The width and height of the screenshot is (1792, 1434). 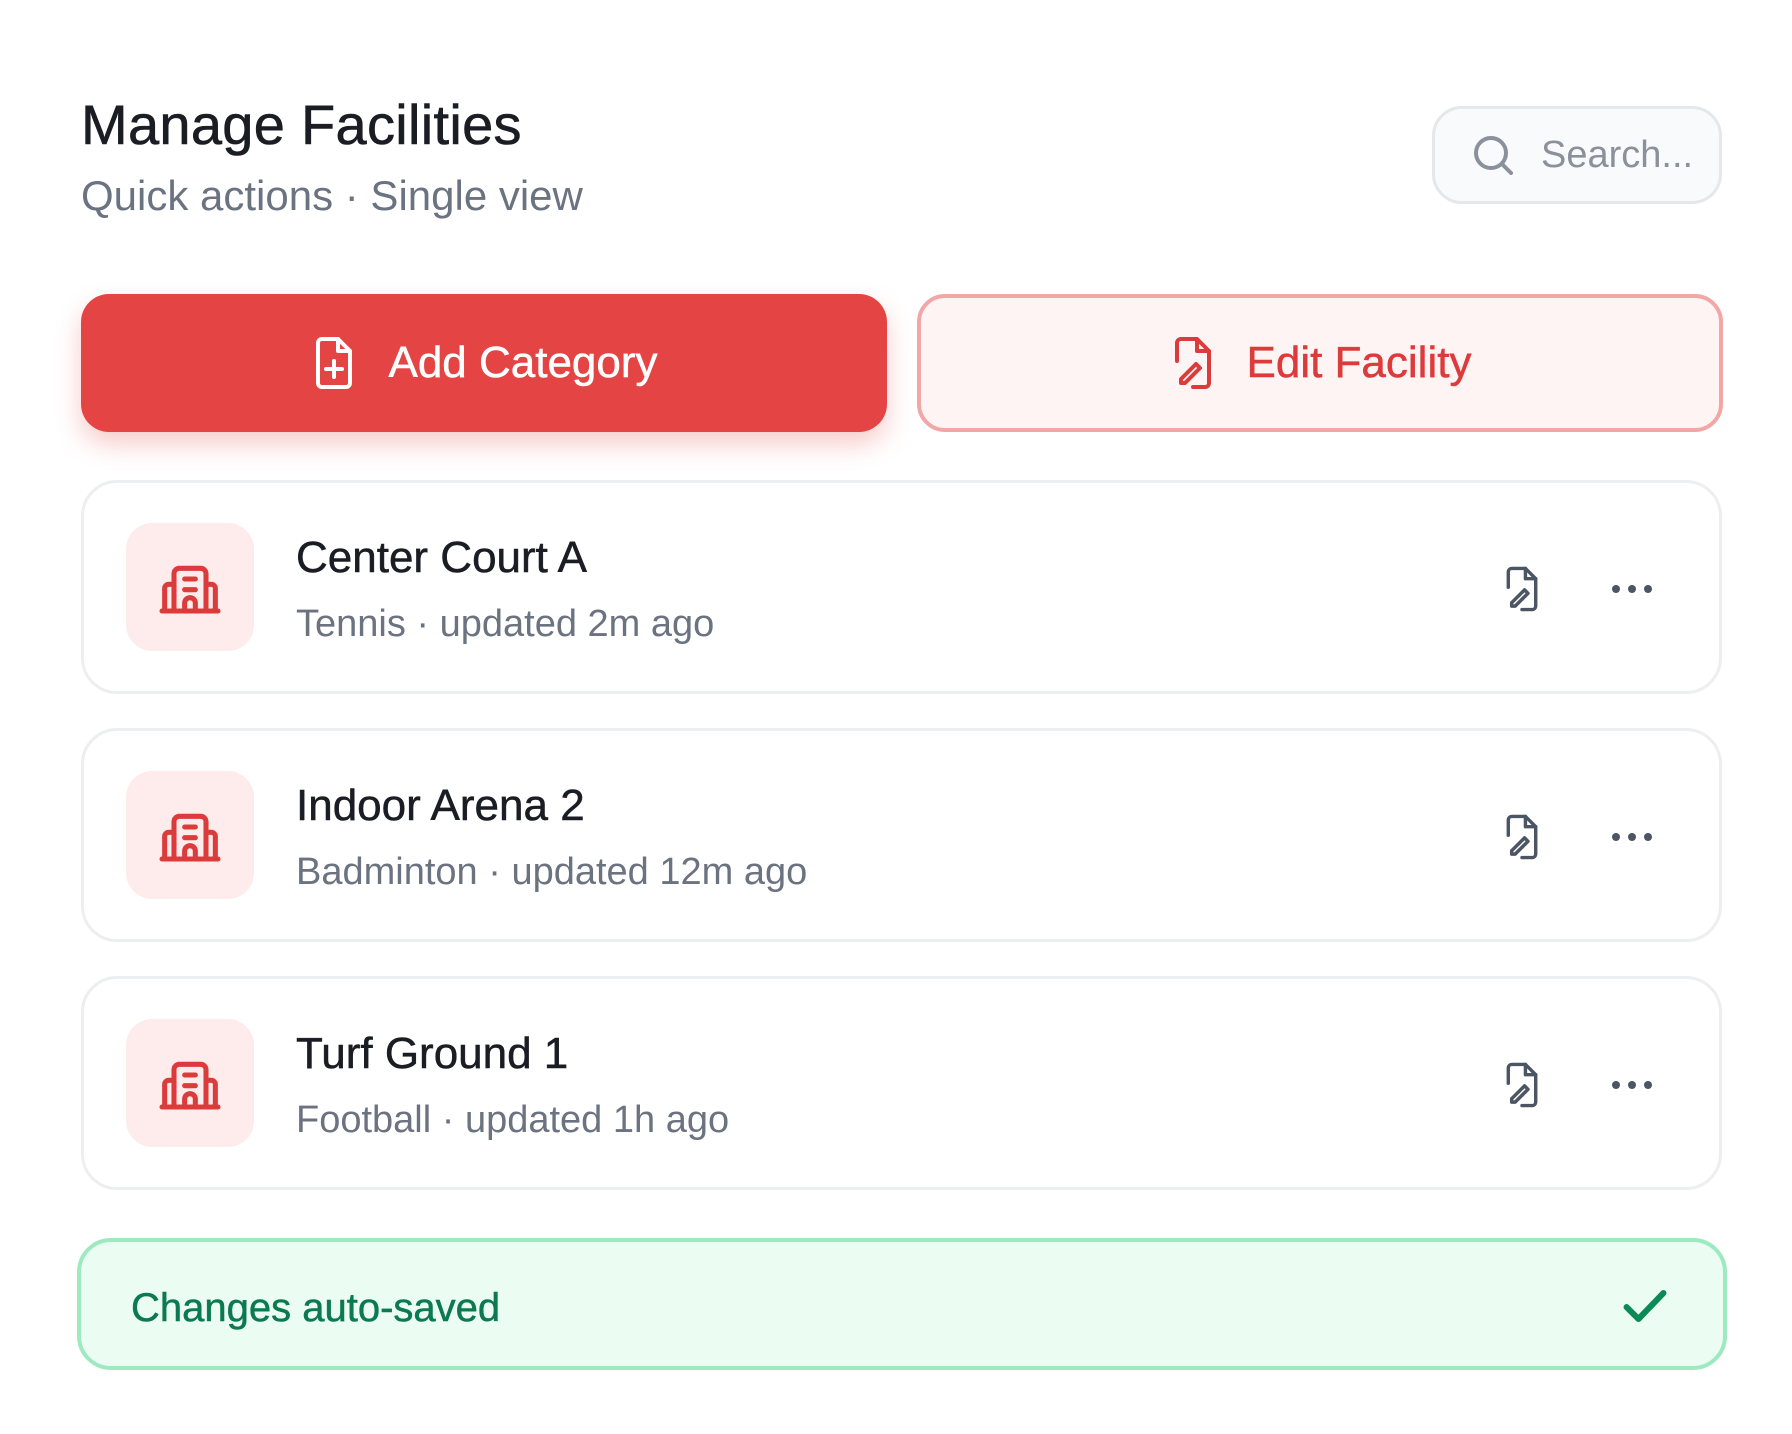 I want to click on facility-card: Center Court A Tennis · updated 2m ago, so click(x=901, y=587).